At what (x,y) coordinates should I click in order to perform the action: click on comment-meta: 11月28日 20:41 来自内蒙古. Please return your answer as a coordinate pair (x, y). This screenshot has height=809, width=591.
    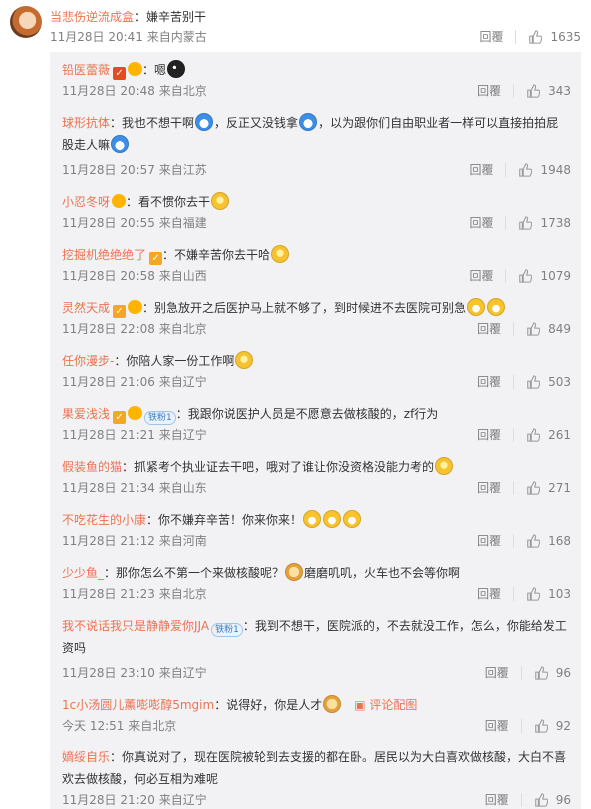
    Looking at the image, I should click on (128, 36).